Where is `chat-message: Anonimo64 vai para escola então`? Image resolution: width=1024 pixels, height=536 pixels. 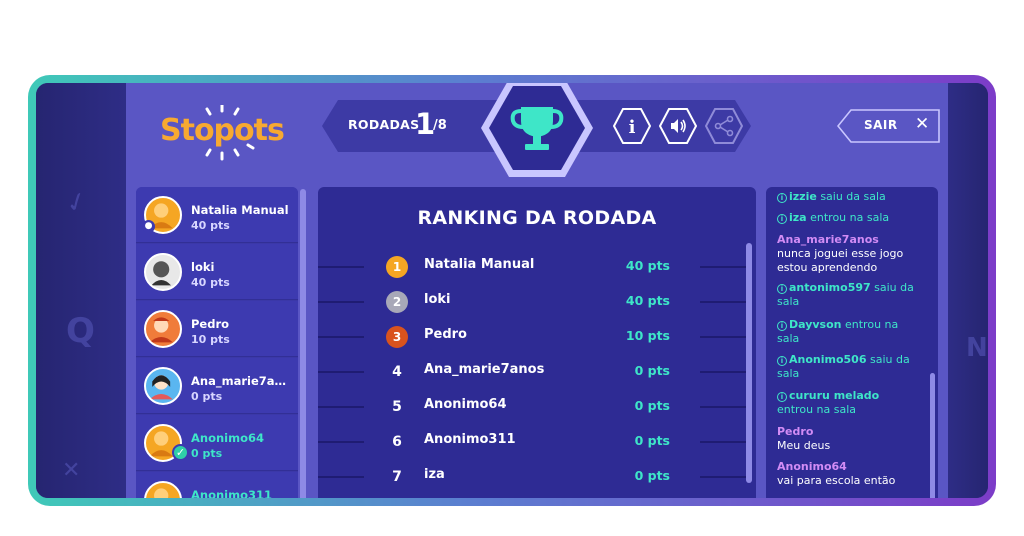
chat-message: Anonimo64 vai para escola então is located at coordinates (847, 474).